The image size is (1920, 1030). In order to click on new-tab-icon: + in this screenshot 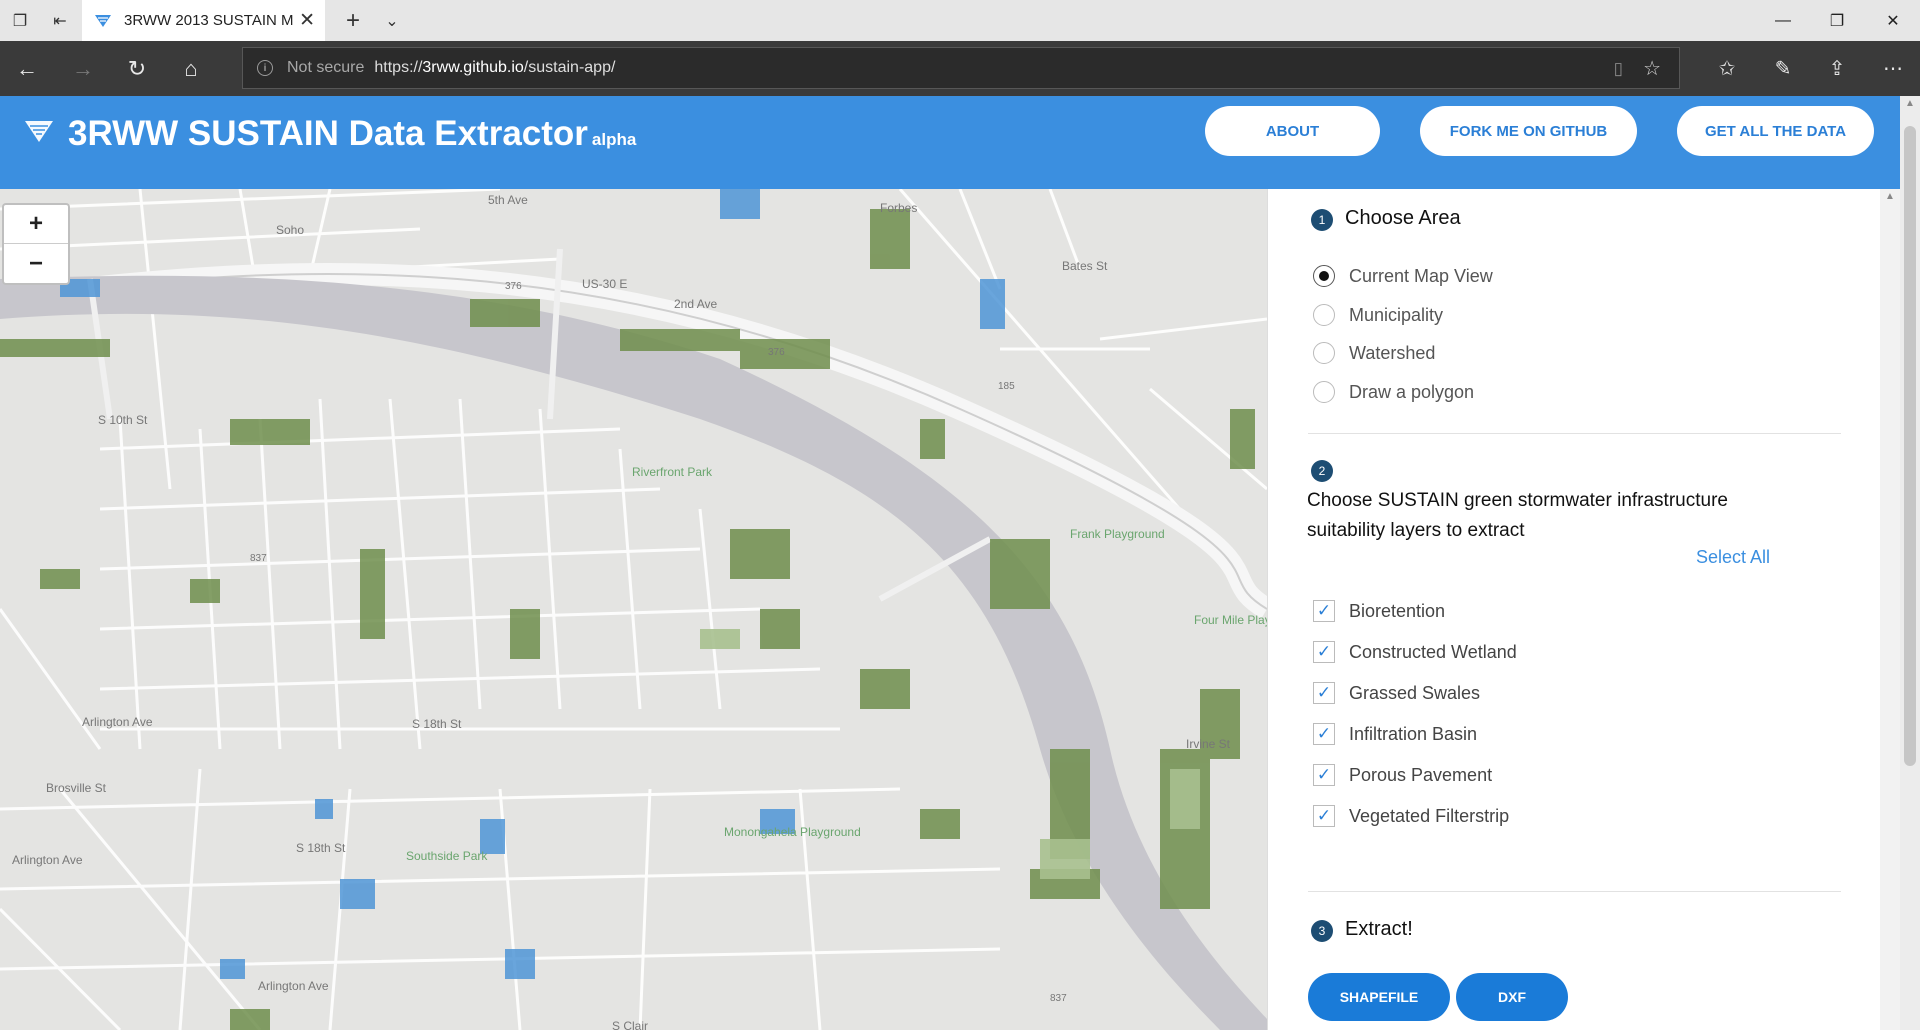, I will do `click(353, 20)`.